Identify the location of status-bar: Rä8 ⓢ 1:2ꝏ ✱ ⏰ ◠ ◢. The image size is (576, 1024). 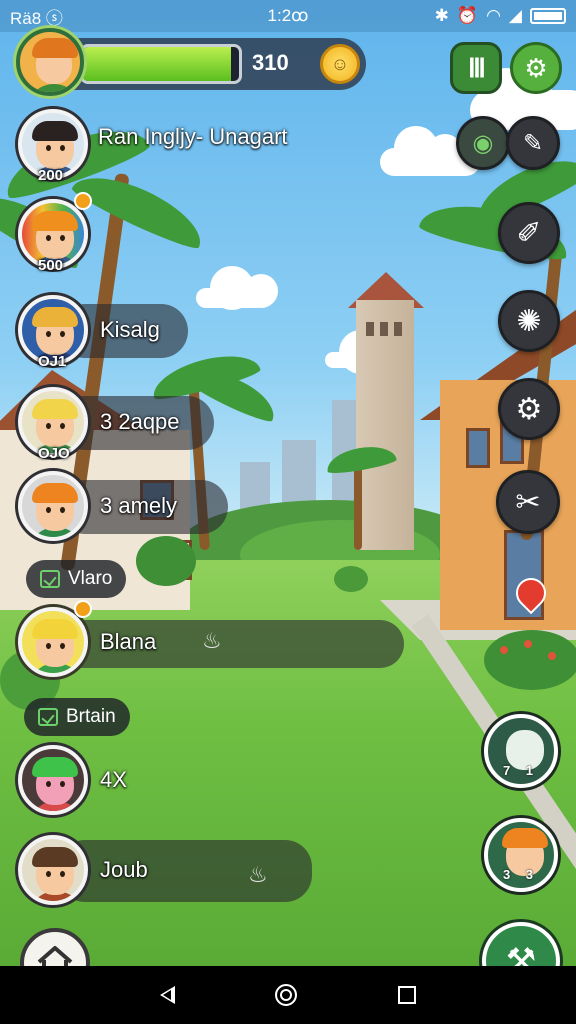
(288, 16).